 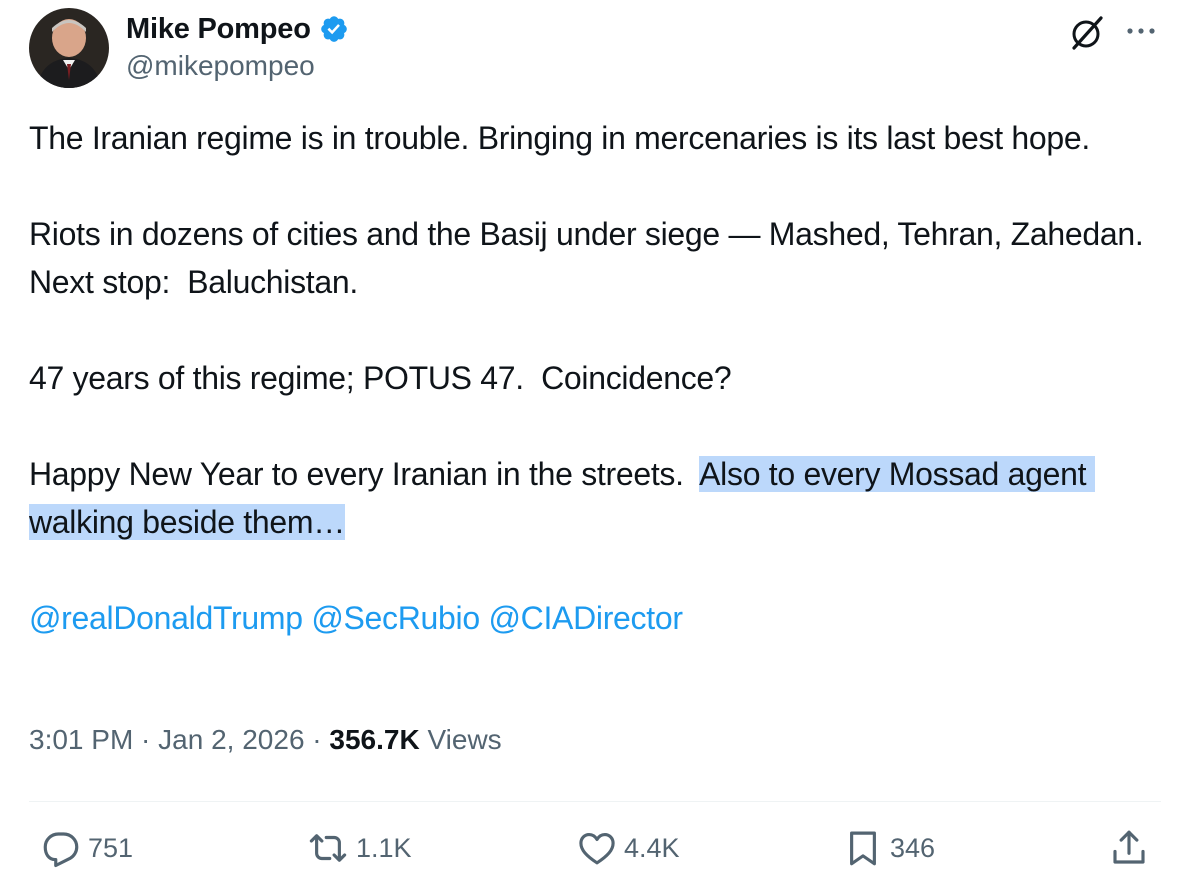 I want to click on repost-button: 1.1K, so click(x=359, y=848).